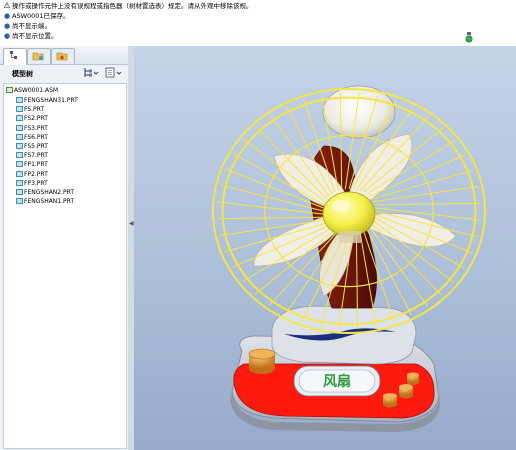 This screenshot has width=516, height=450. Describe the element at coordinates (51, 100) in the screenshot. I see `tree-node-label: FENGSHAN31.PRT` at that location.